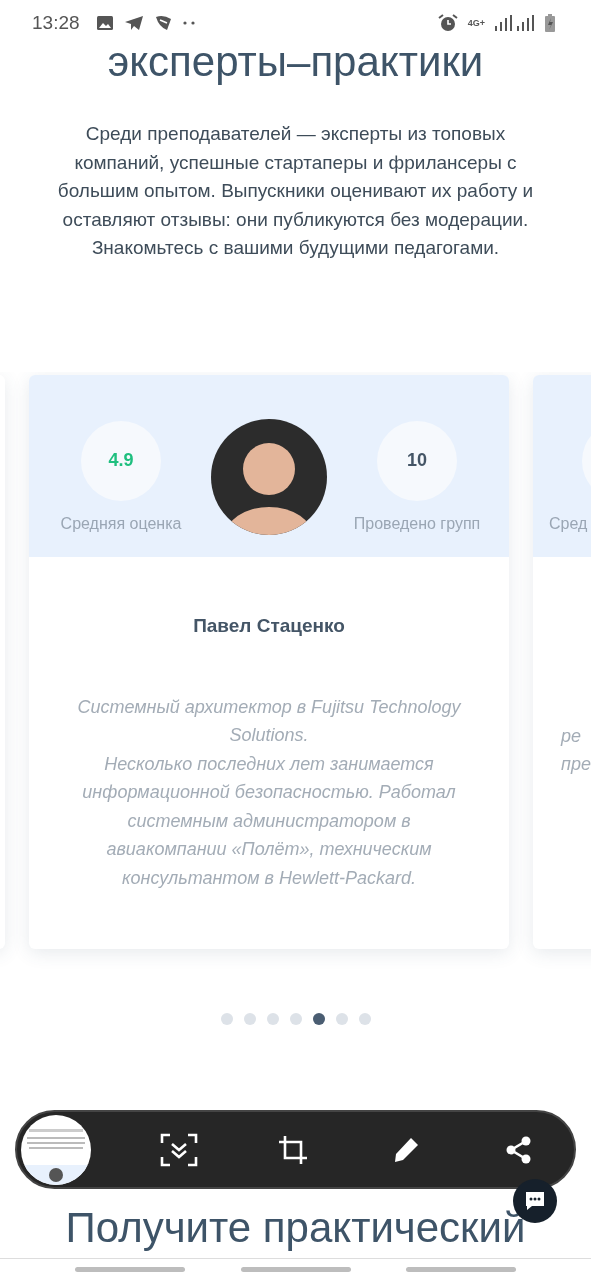 The width and height of the screenshot is (591, 1280). What do you see at coordinates (121, 523) in the screenshot?
I see `stat-label: Средняя оценка` at bounding box center [121, 523].